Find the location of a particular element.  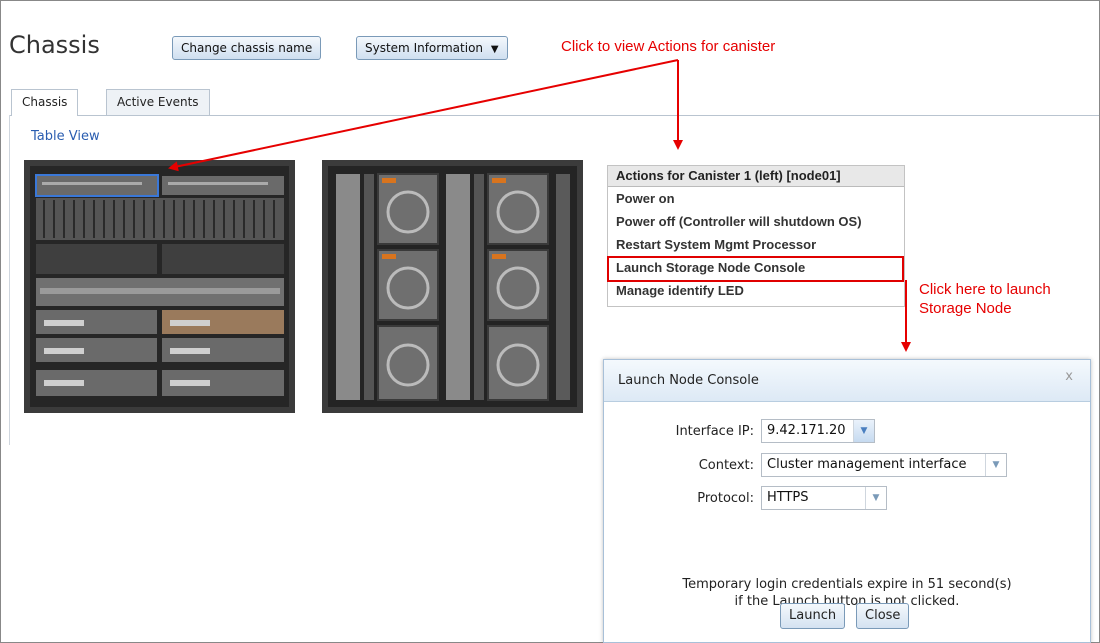

tab-active-events-label: Active Events is located at coordinates (158, 102).